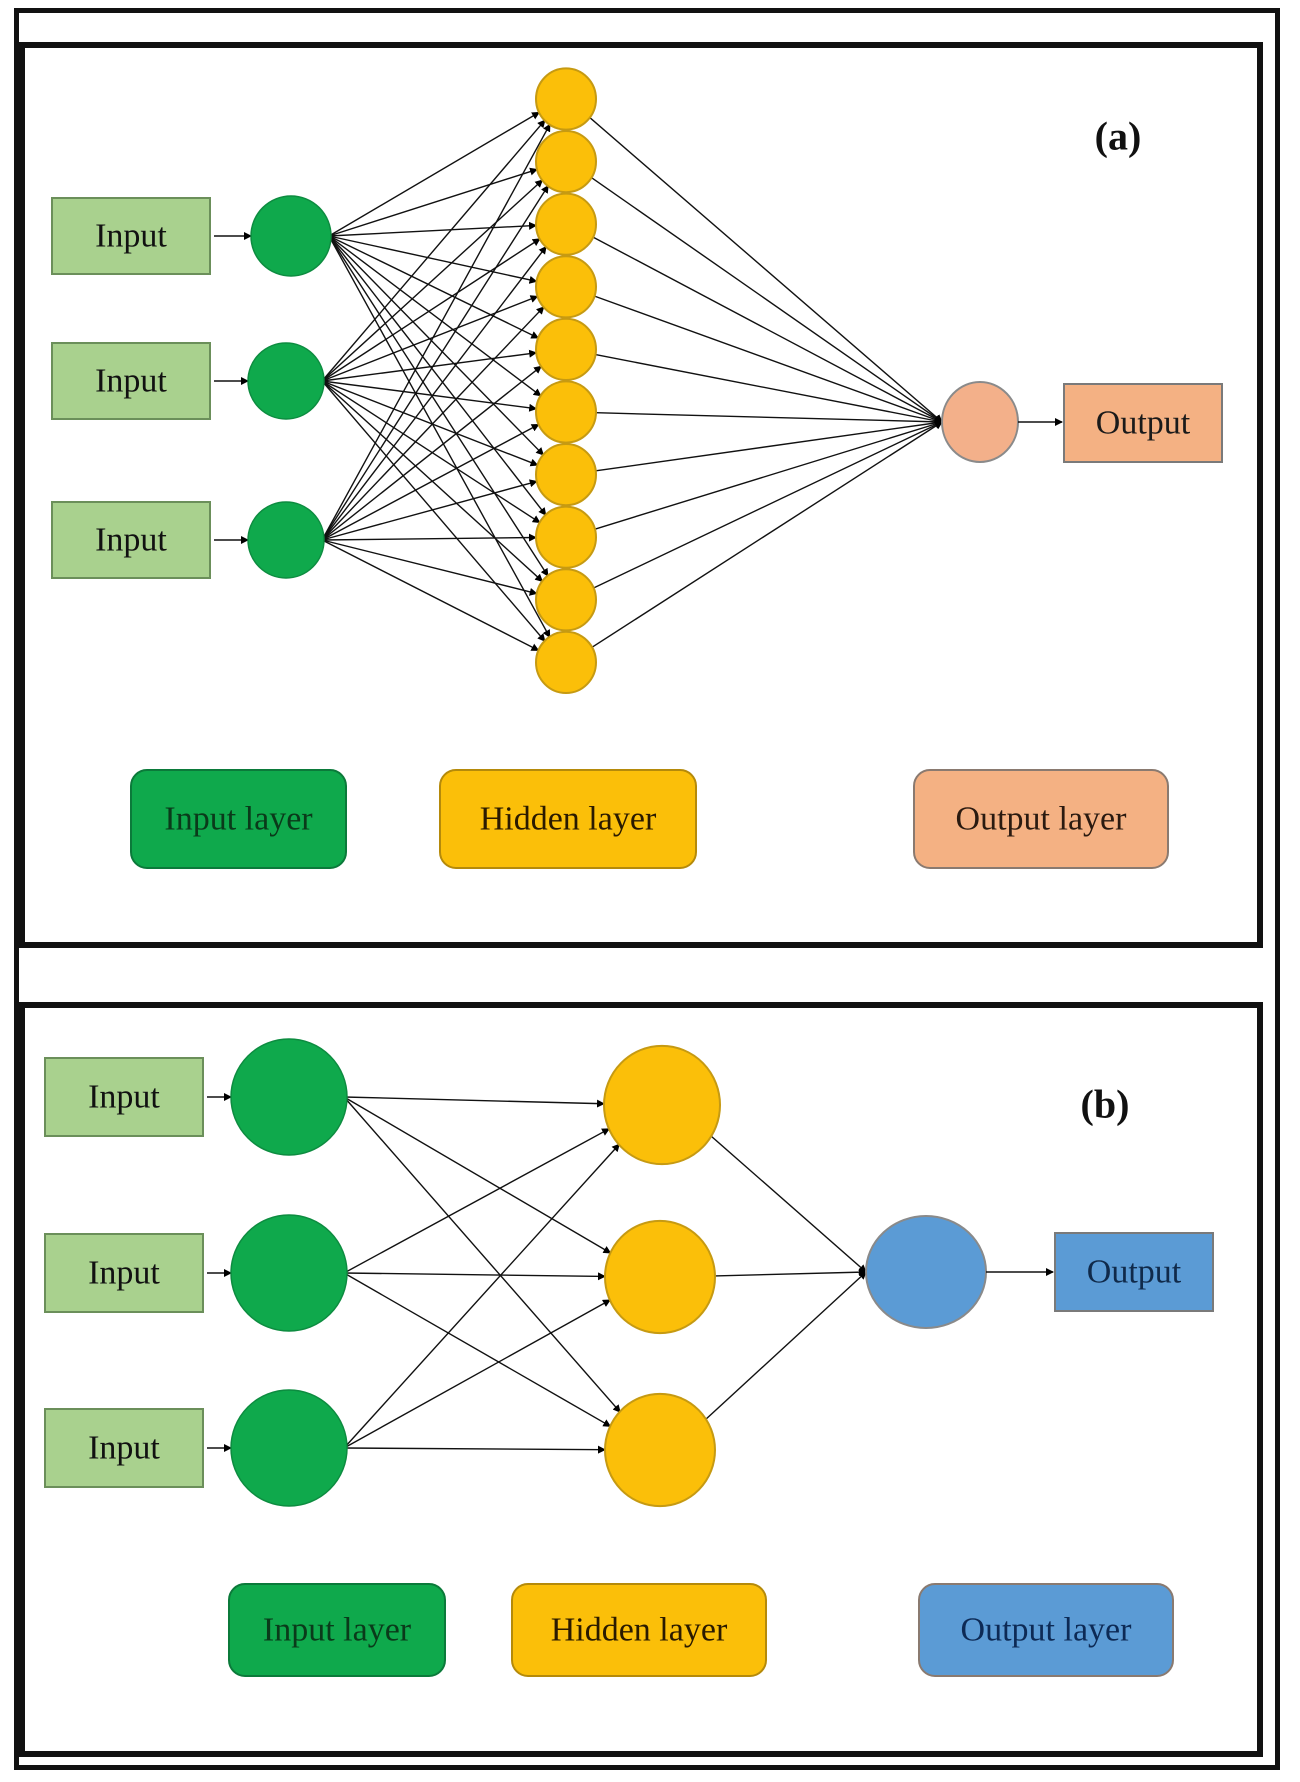 This screenshot has width=1300, height=1782. What do you see at coordinates (1118, 136) in the screenshot?
I see `panel-label: (a)` at bounding box center [1118, 136].